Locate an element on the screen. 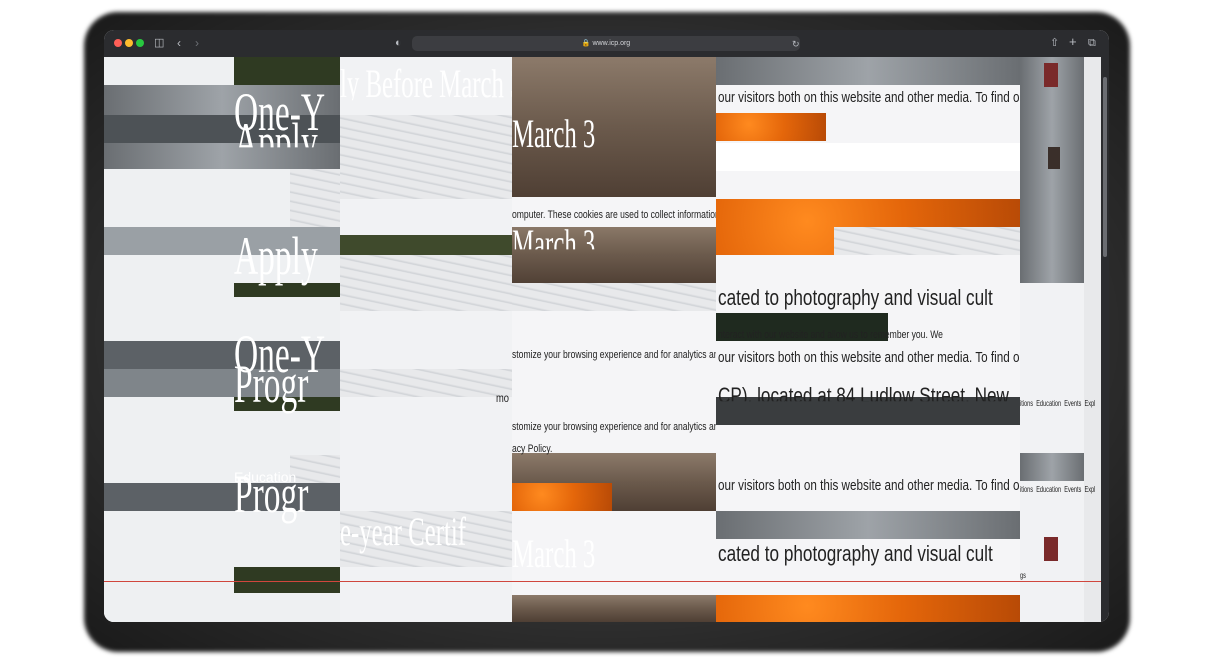 The width and height of the screenshot is (1213, 672). glitch-red-line is located at coordinates (602, 581).